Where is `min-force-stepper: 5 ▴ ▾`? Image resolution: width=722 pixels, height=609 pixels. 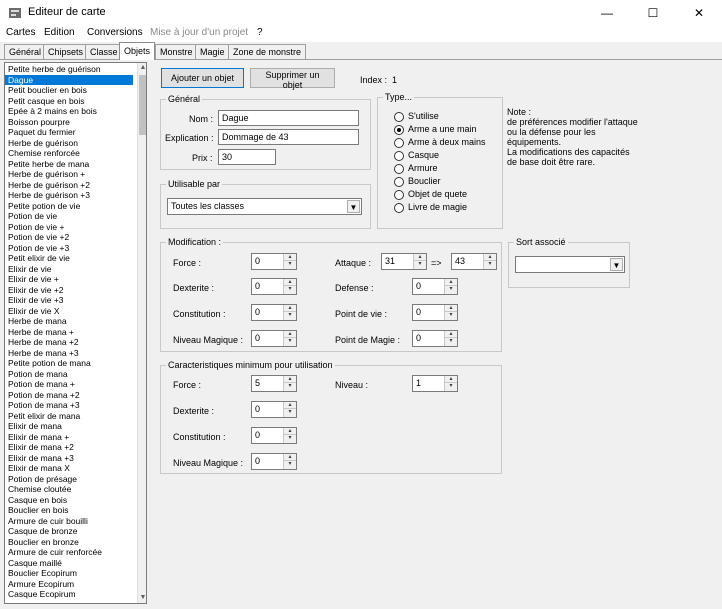
min-force-stepper: 5 ▴ ▾ is located at coordinates (274, 383).